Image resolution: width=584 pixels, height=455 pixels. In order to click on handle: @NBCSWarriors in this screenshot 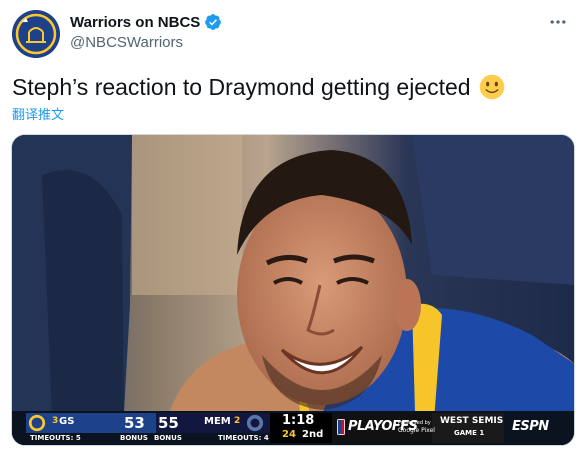, I will do `click(126, 42)`.